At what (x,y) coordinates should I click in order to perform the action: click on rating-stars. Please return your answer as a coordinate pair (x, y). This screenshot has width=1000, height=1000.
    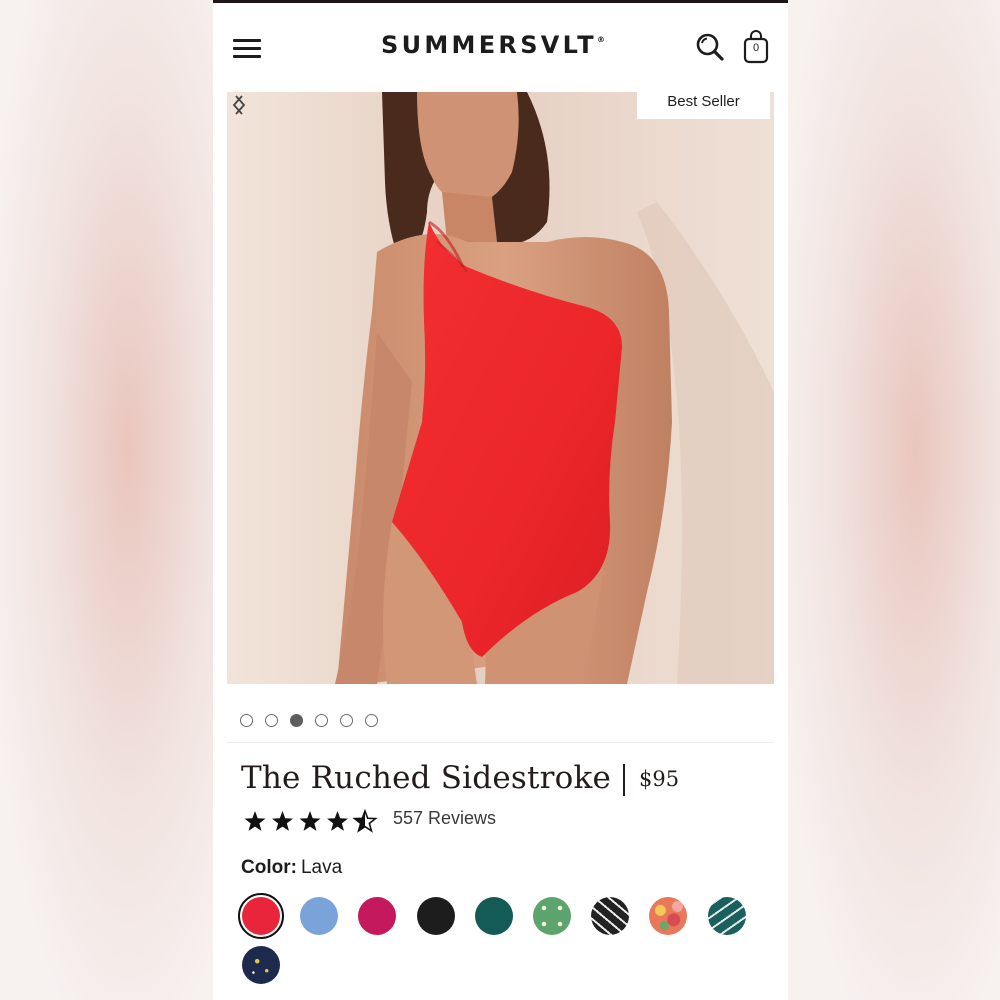
    Looking at the image, I should click on (313, 822).